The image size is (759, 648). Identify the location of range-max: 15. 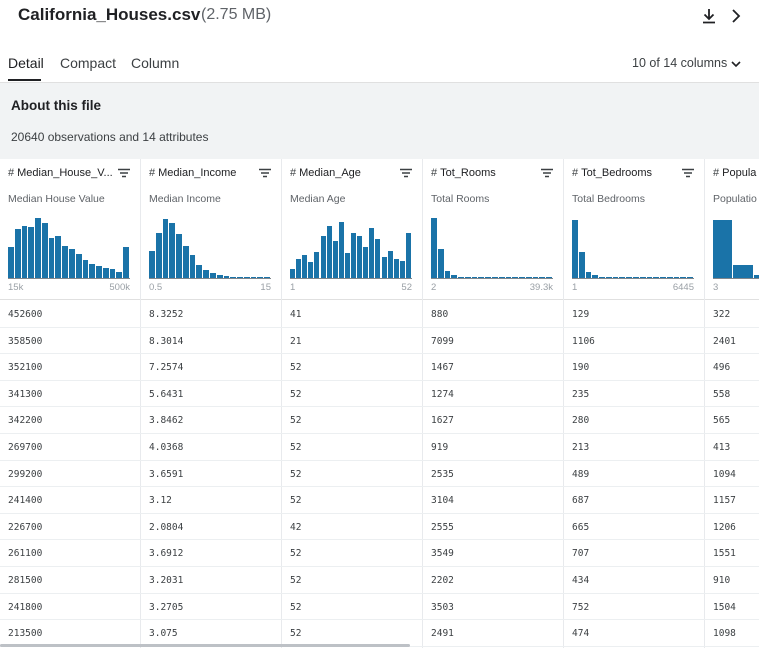
(265, 287).